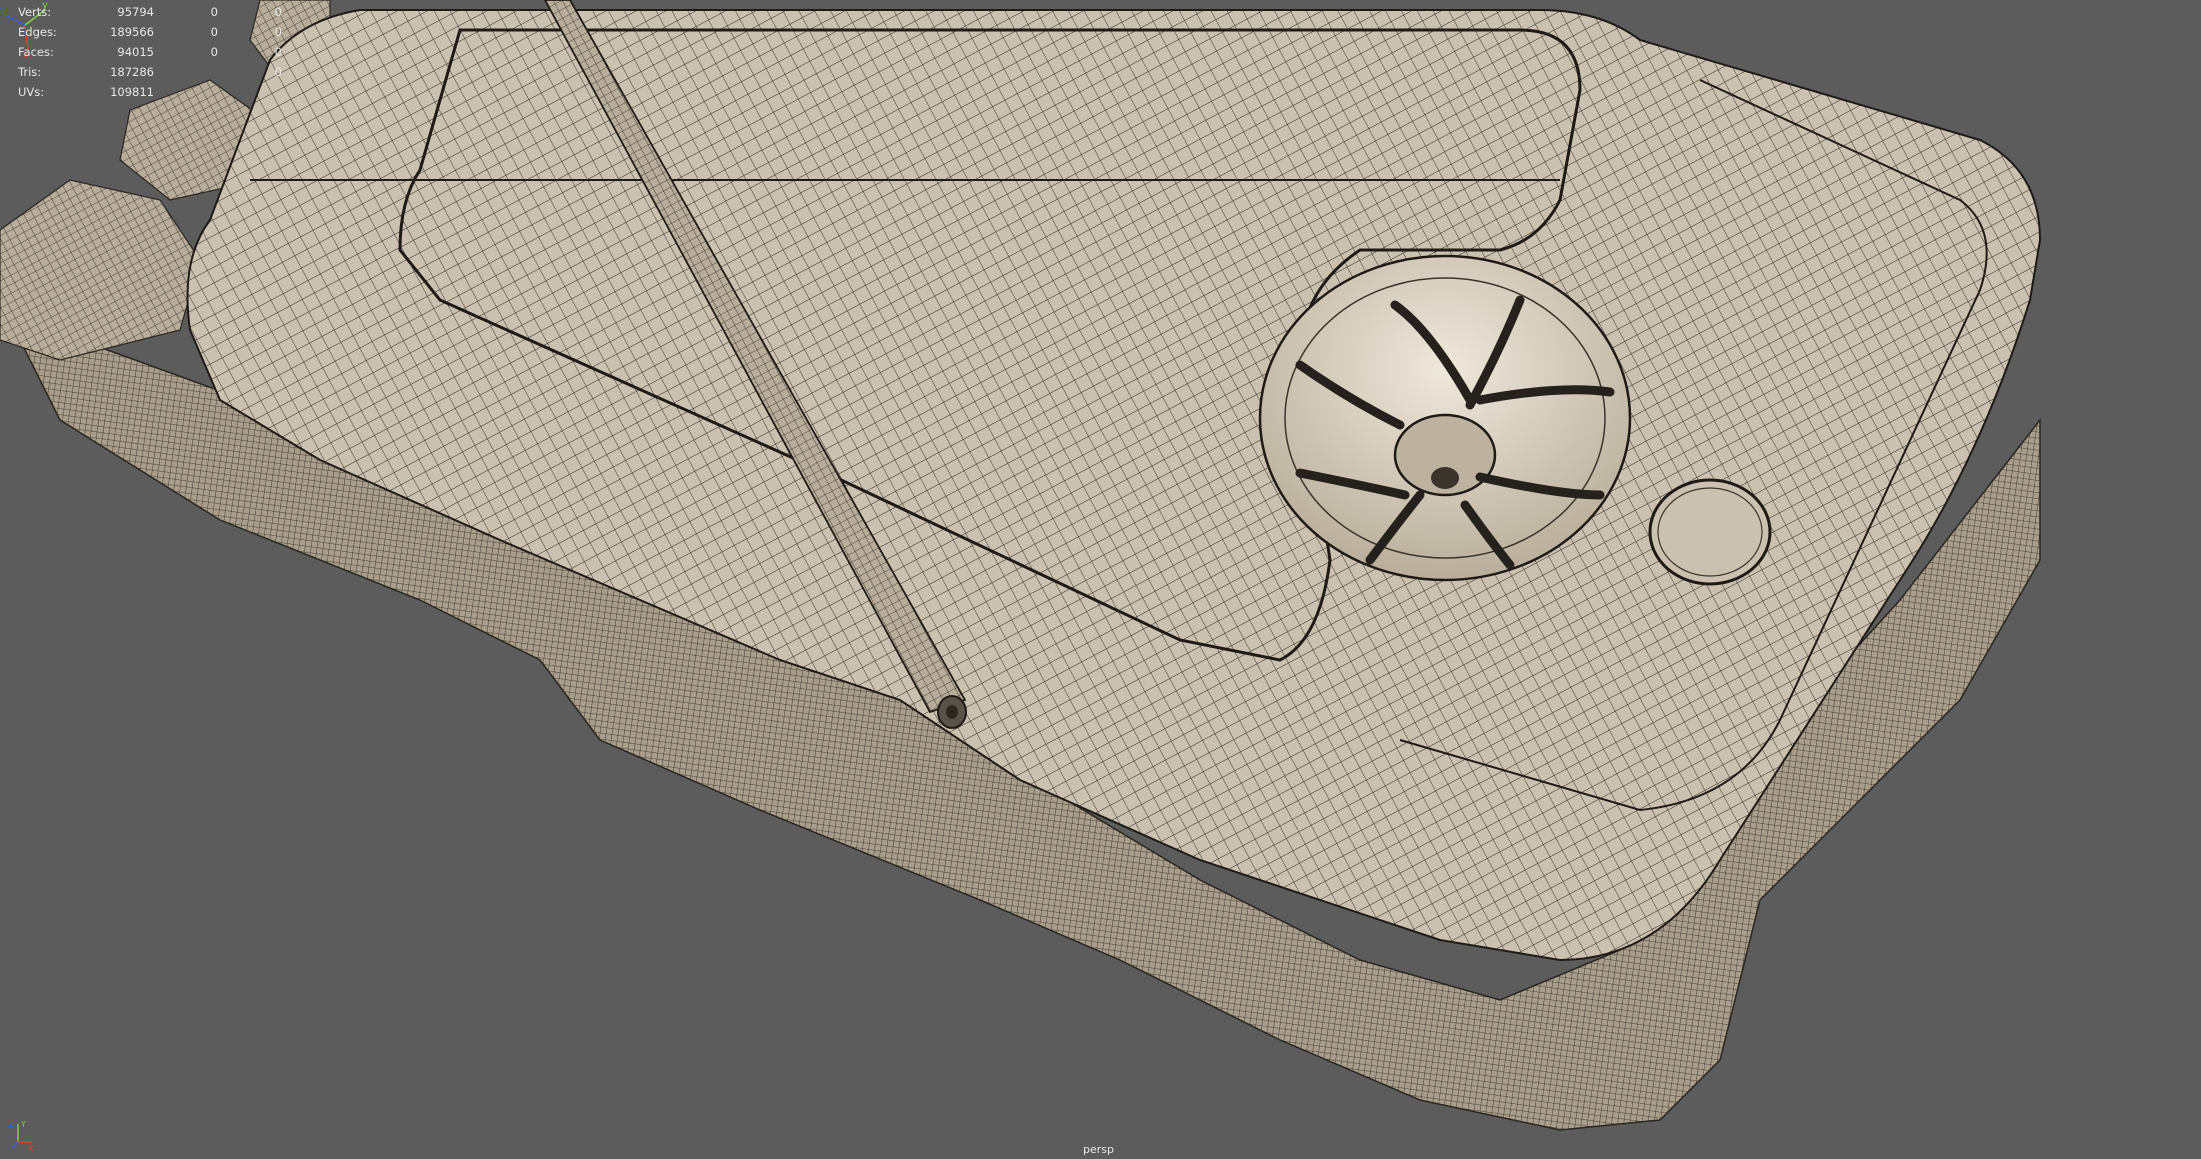 This screenshot has height=1159, width=2201. I want to click on axis-z-label: Z, so click(11, 1124).